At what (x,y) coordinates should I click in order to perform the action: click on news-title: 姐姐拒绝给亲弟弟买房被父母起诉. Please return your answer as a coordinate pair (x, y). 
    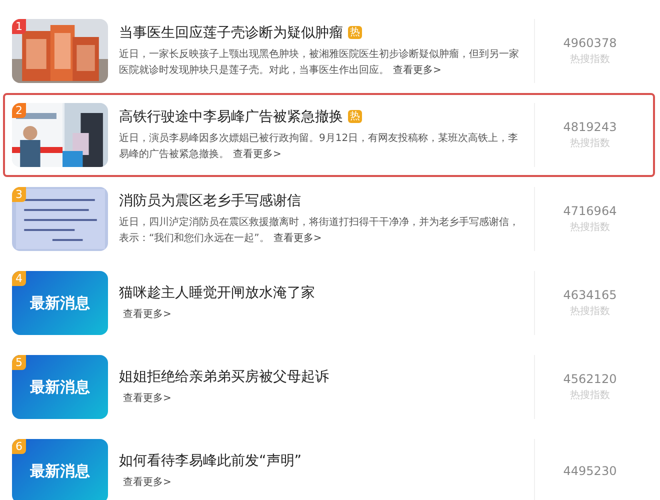
    Looking at the image, I should click on (224, 377).